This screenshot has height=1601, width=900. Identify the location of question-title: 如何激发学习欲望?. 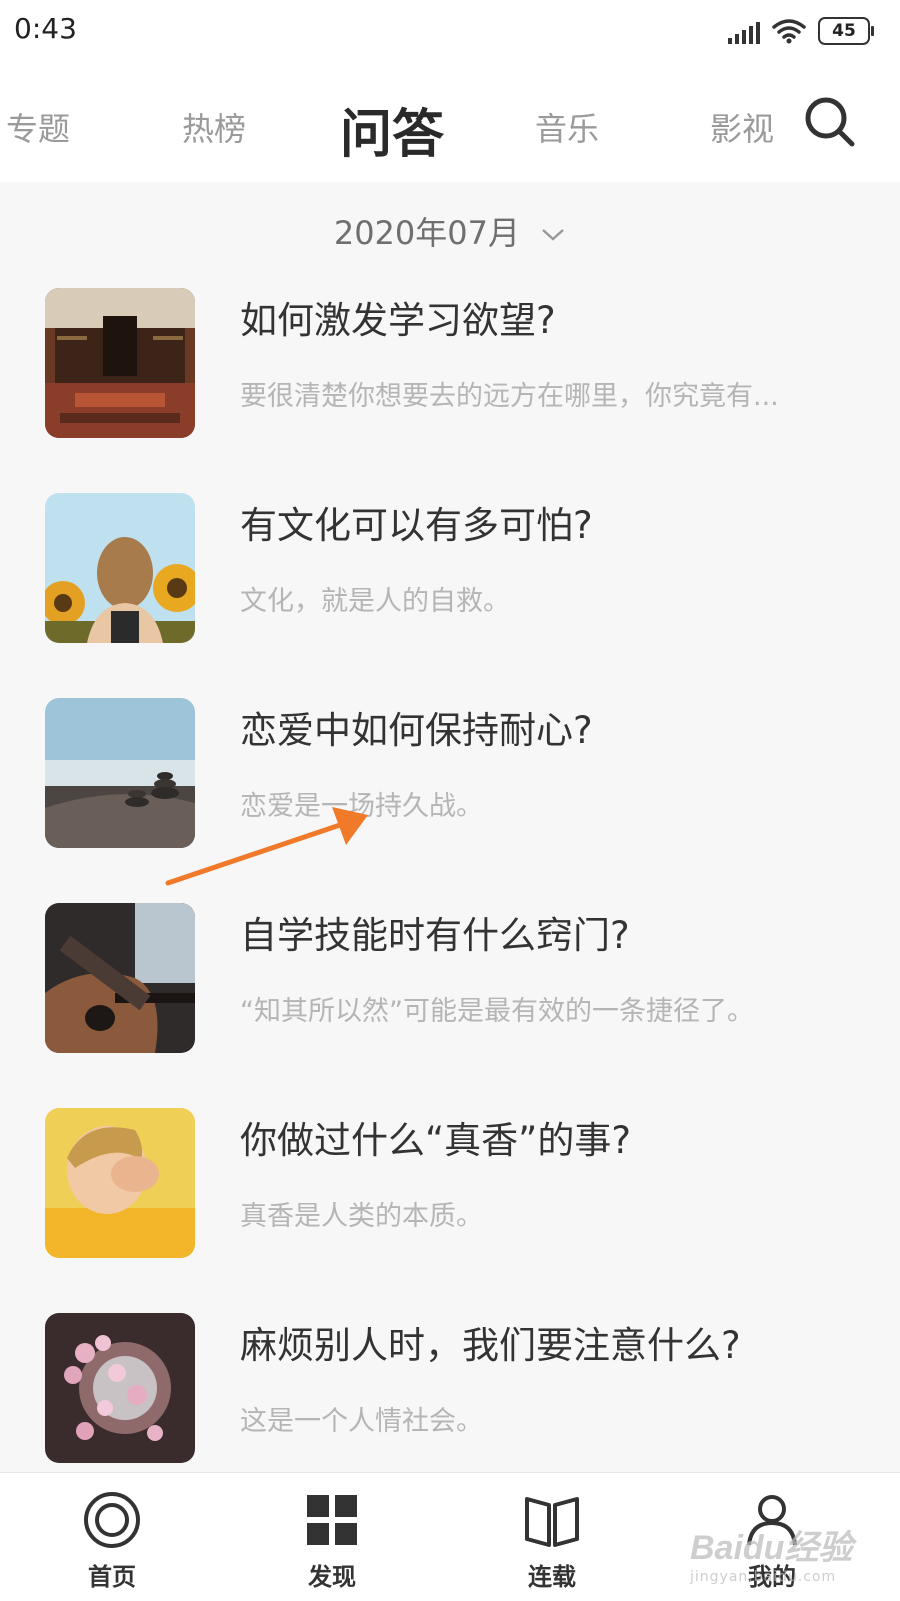
(398, 320).